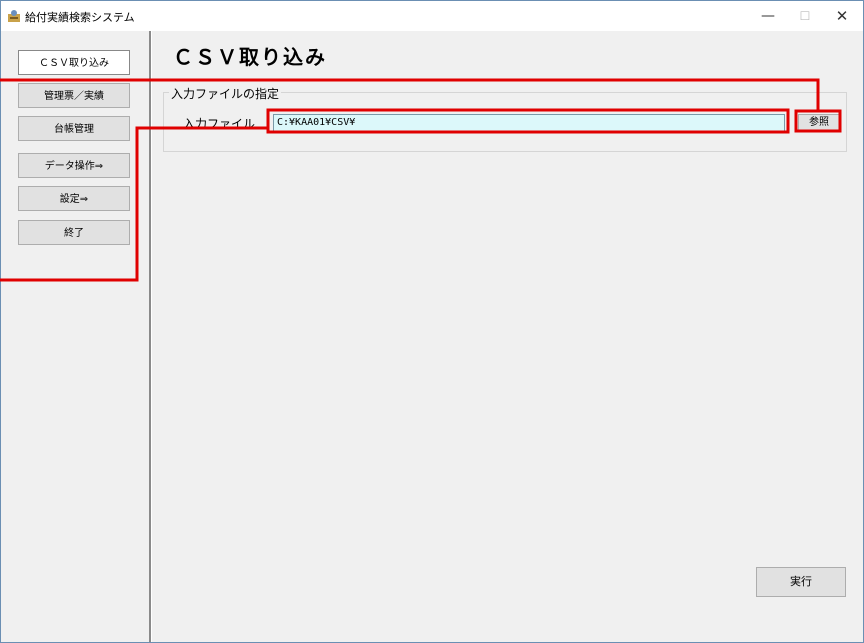  I want to click on run-button: 実行, so click(801, 582).